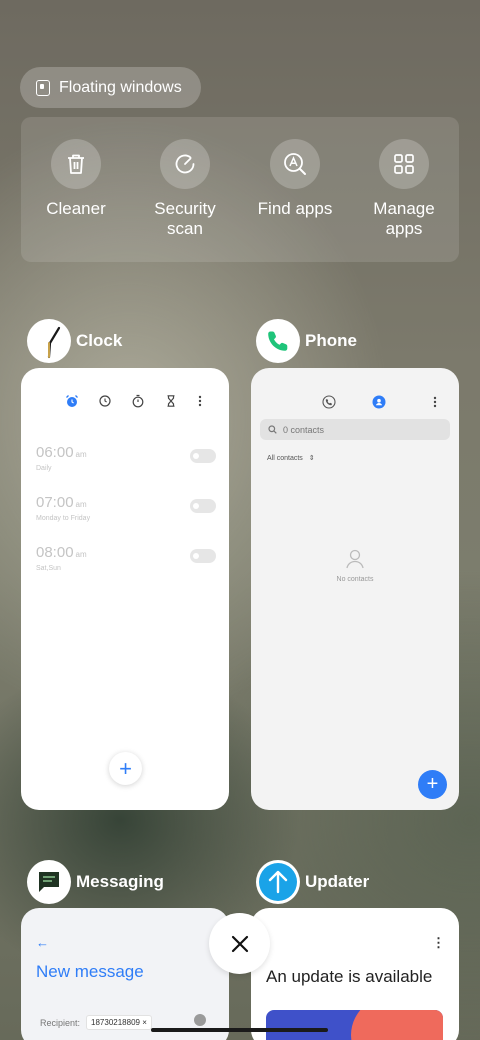 This screenshot has width=480, height=1040. I want to click on contacts-icon, so click(379, 402).